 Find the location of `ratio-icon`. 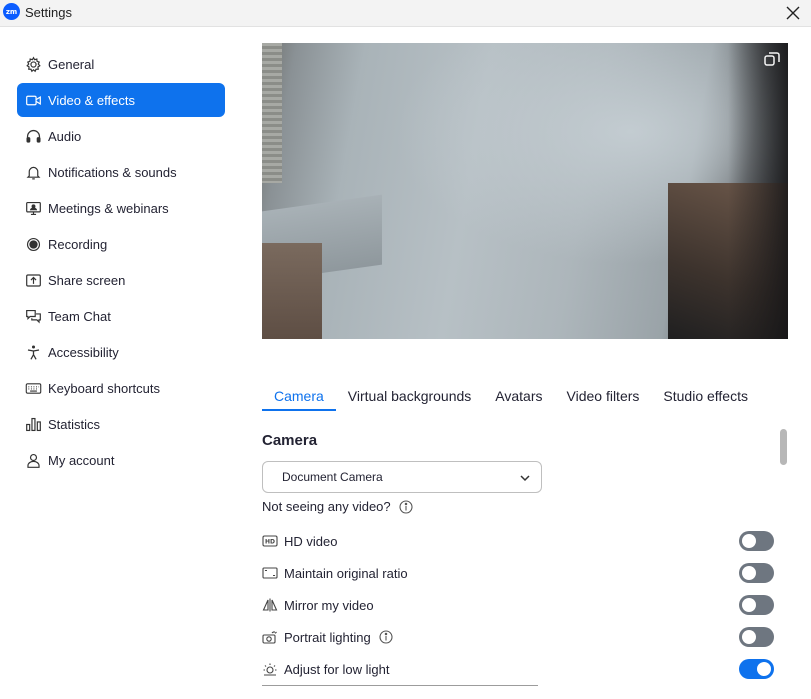

ratio-icon is located at coordinates (270, 573).